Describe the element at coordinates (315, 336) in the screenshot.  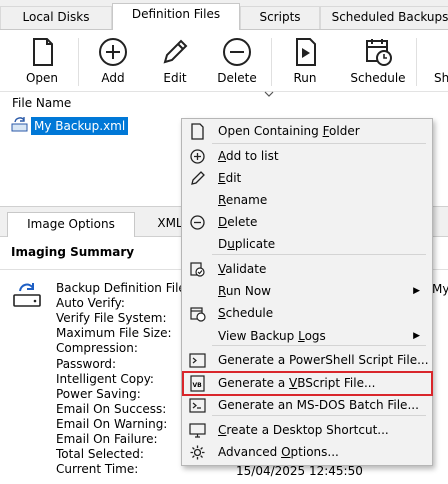
I see `menu-label-suffix: ogs` at that location.